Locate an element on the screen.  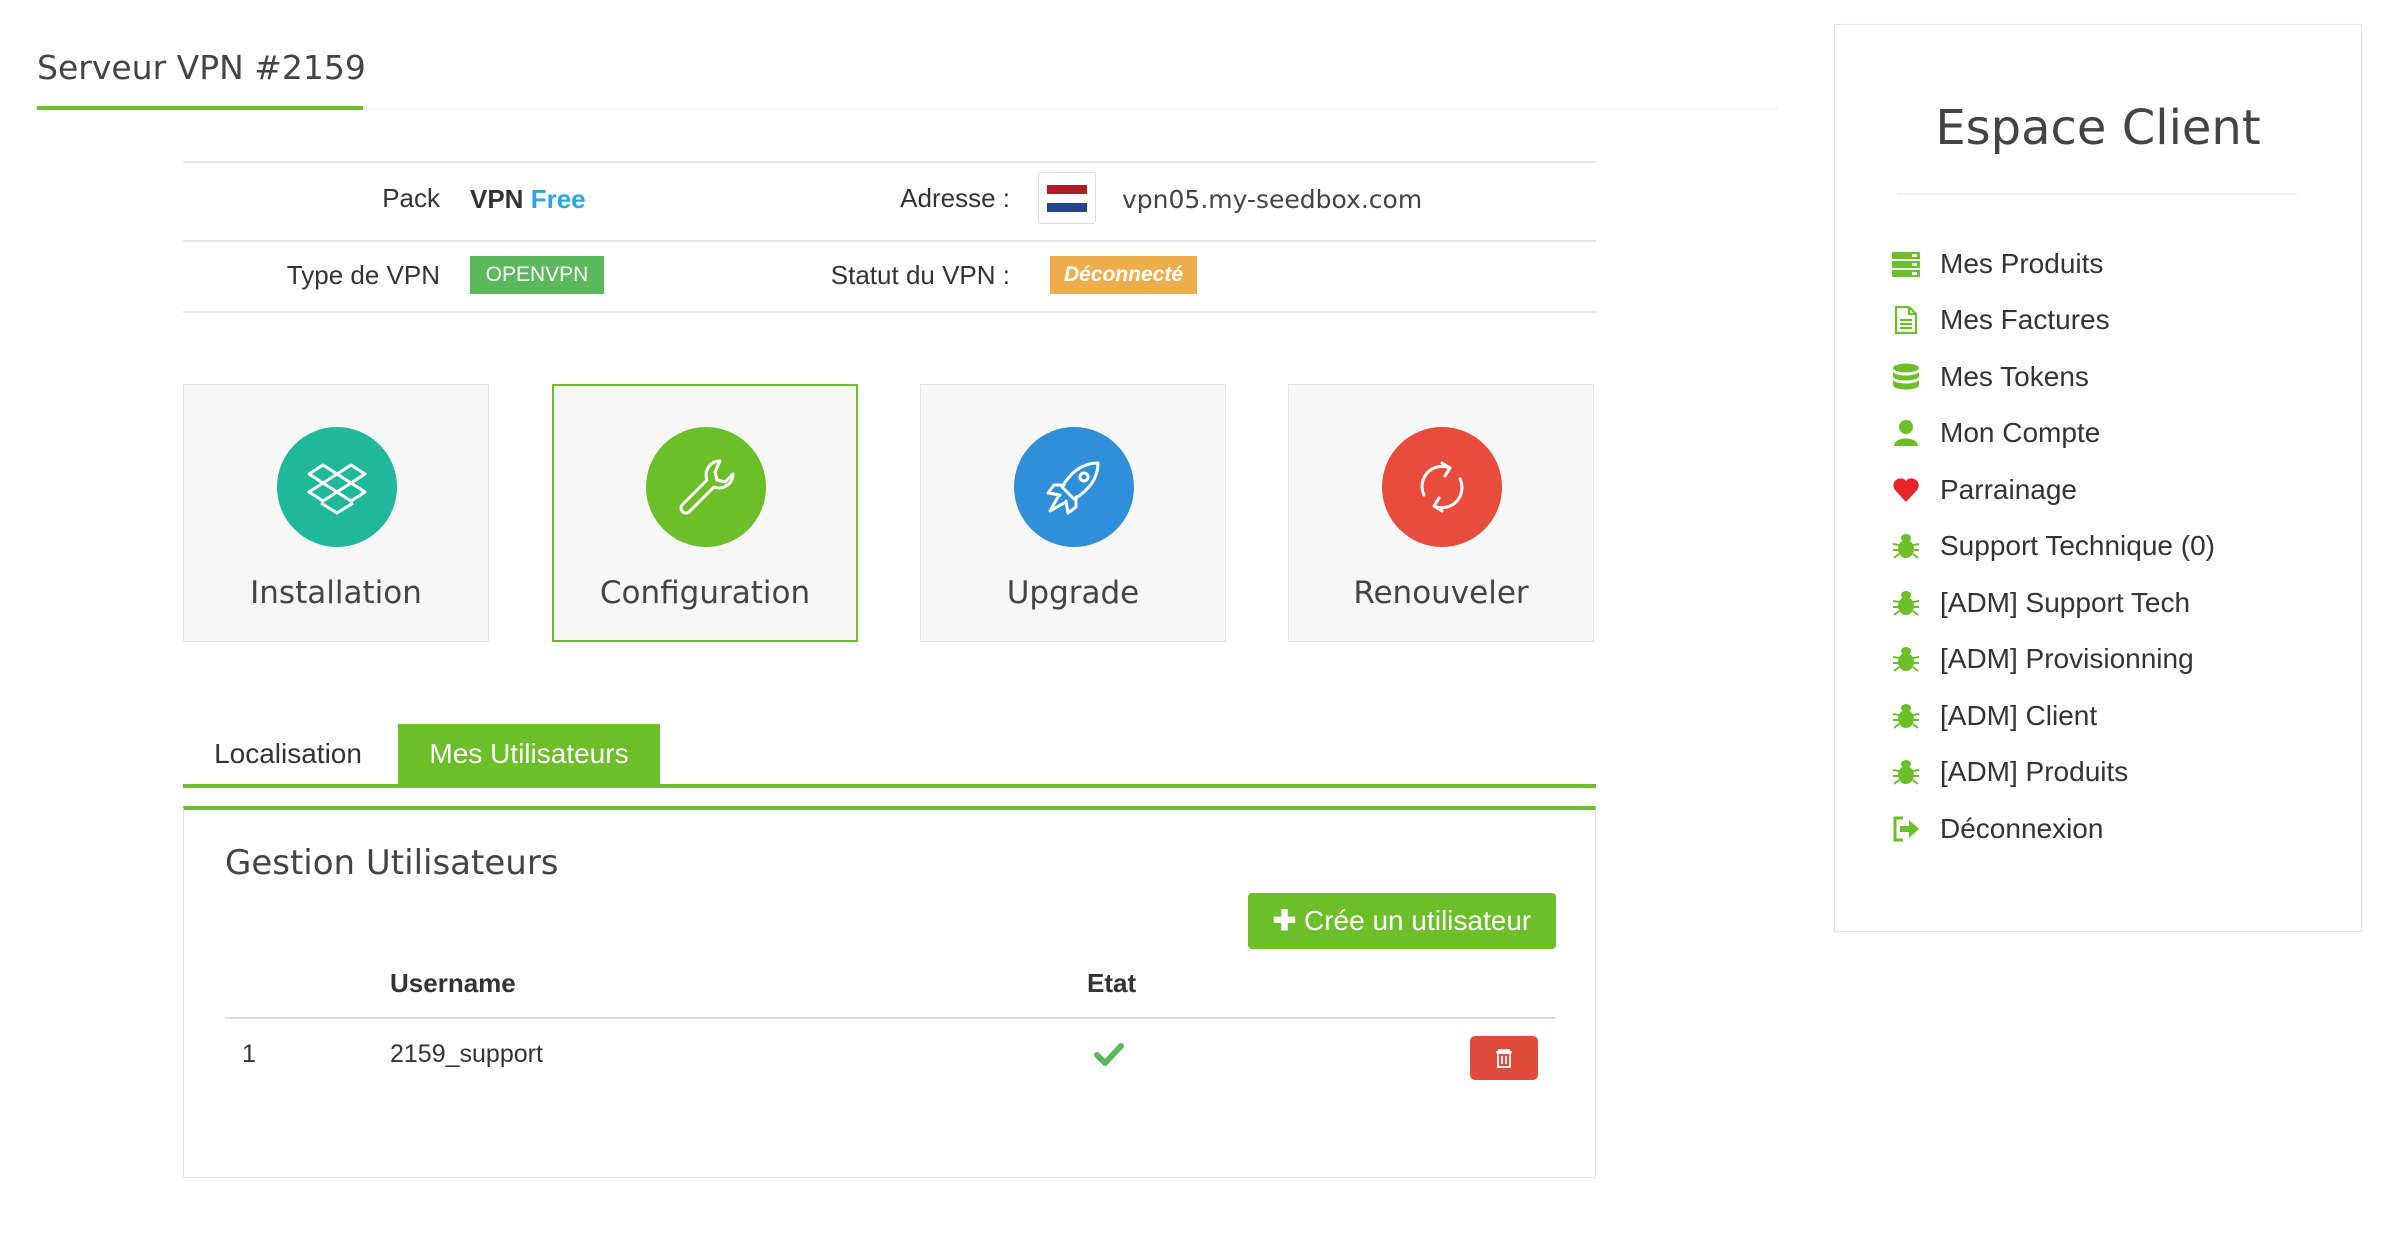
sidebar-item-adm-provisionning: [ADM] Provisionning is located at coordinates (2100, 659).